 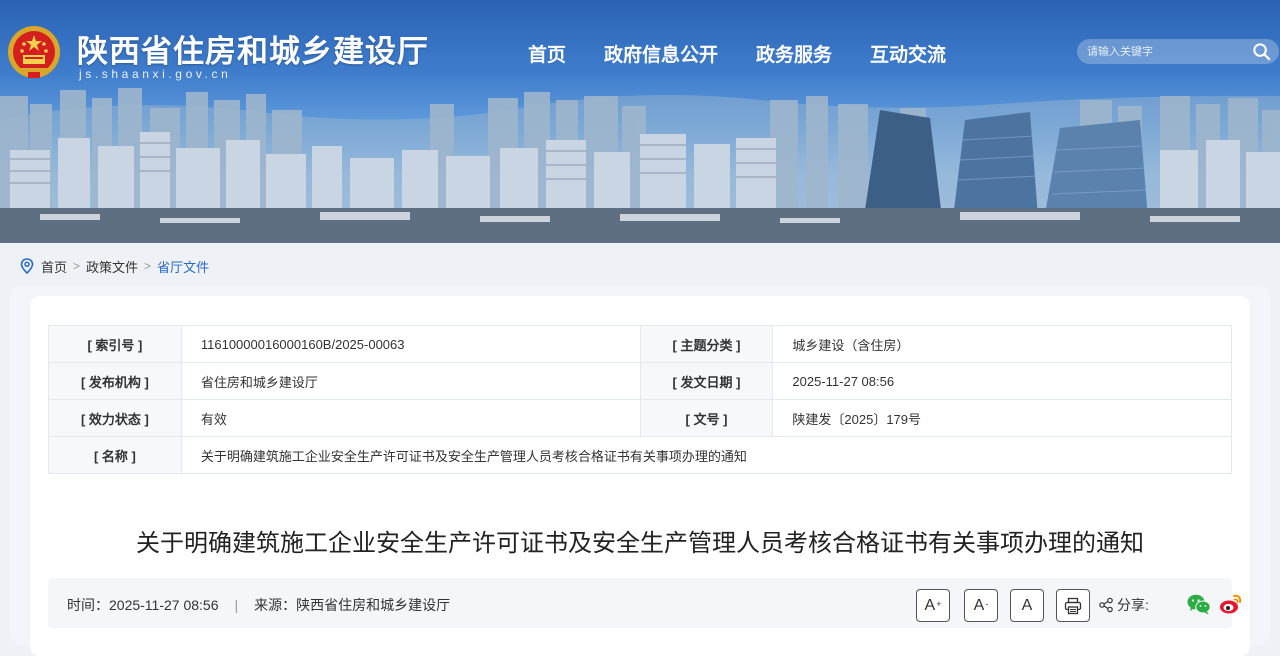 I want to click on font-default-button: A, so click(x=1027, y=605).